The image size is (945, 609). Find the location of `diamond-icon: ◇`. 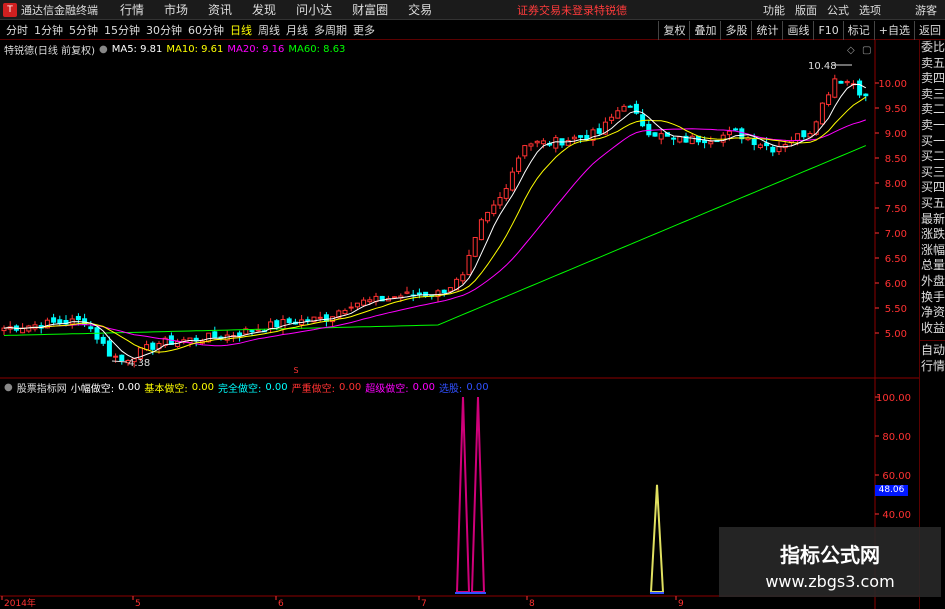

diamond-icon: ◇ is located at coordinates (851, 50).